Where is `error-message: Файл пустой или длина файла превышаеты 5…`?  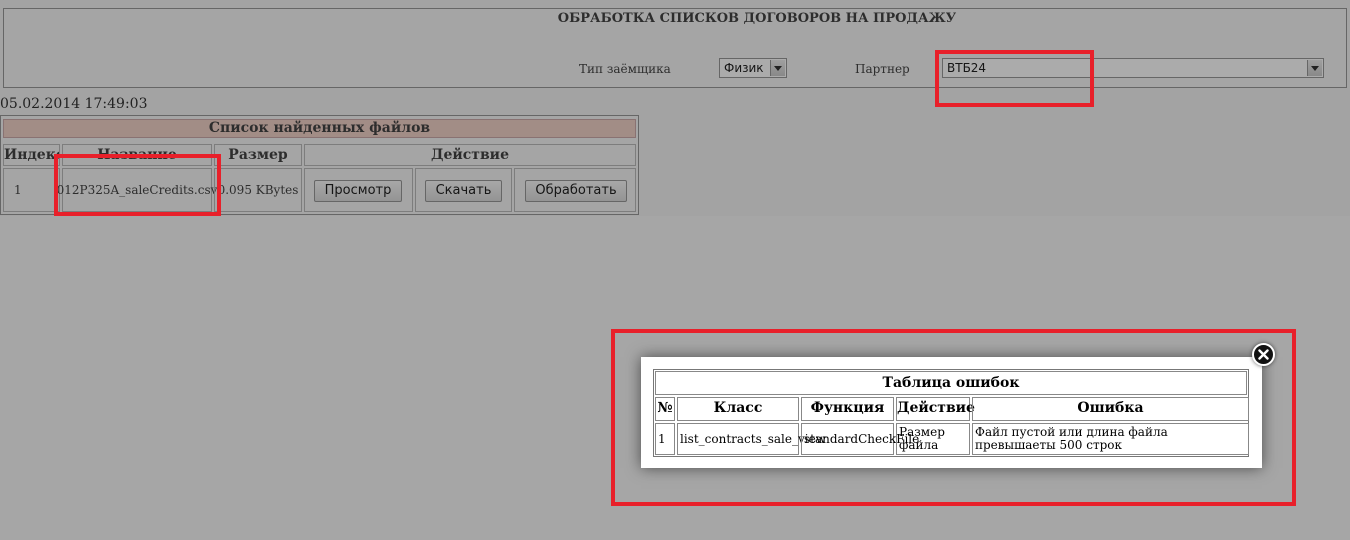 error-message: Файл пустой или длина файла превышаеты 5… is located at coordinates (1110, 439).